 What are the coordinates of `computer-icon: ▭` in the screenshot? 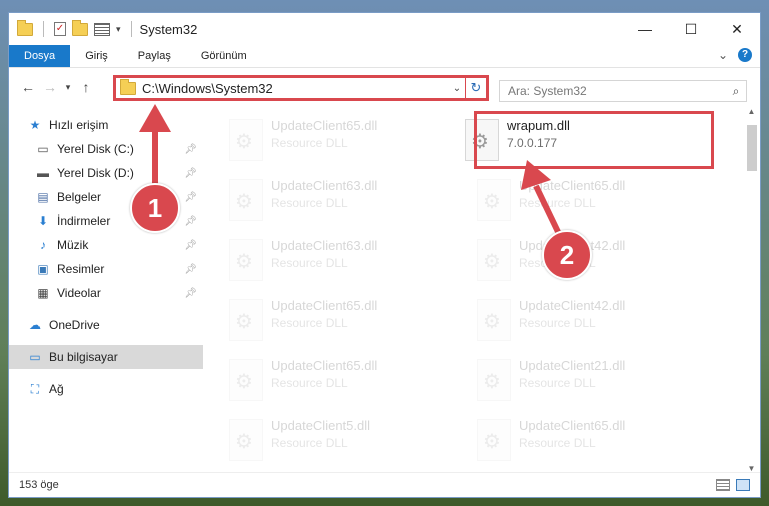 It's located at (35, 357).